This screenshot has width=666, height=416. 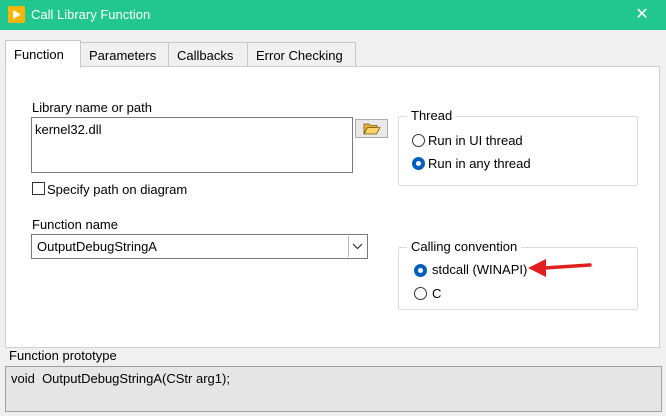 What do you see at coordinates (97, 246) in the screenshot?
I see `function-name-value: OutputDebugStringA` at bounding box center [97, 246].